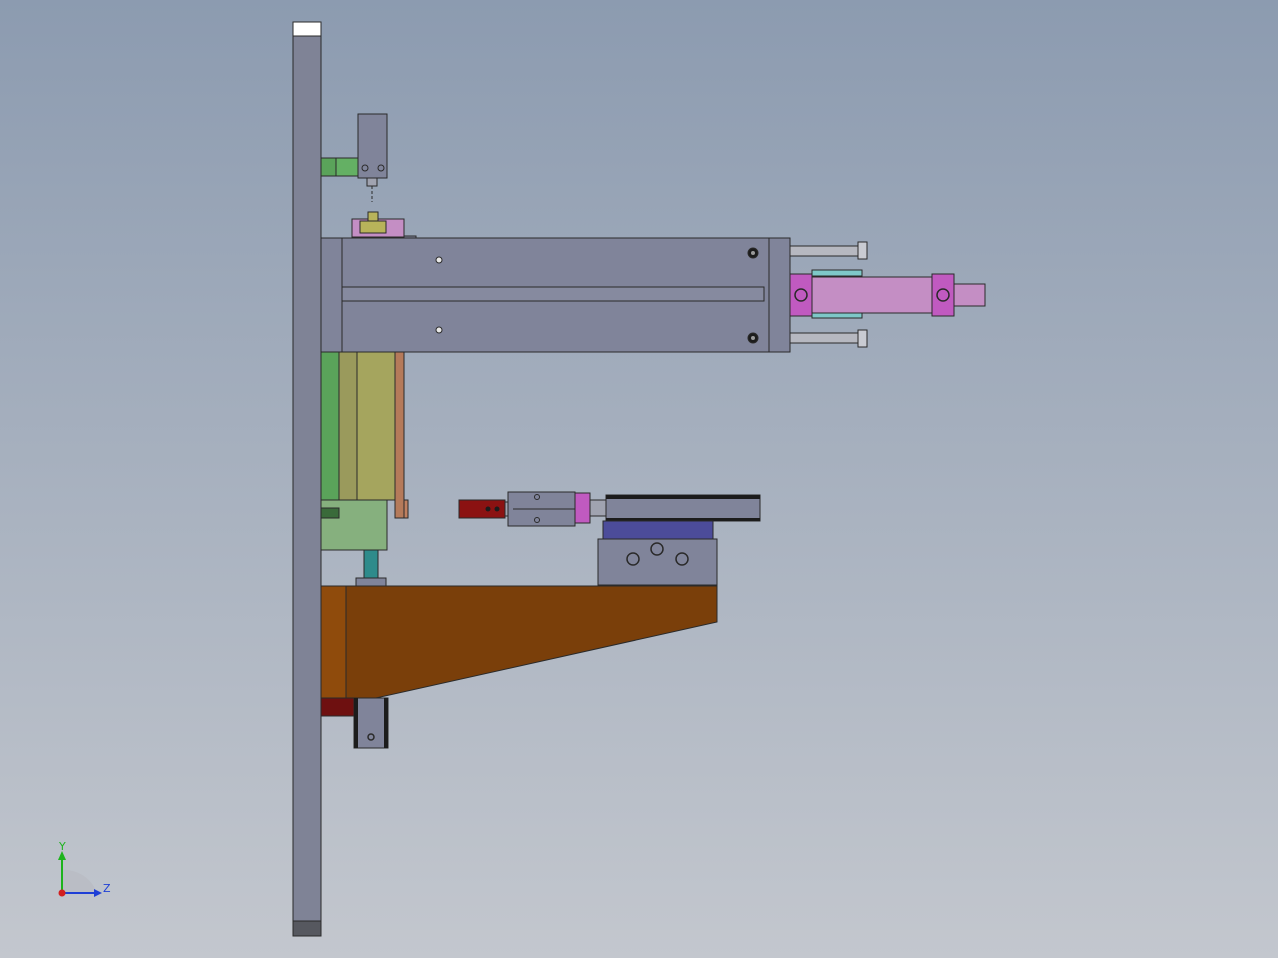  What do you see at coordinates (519, 642) in the screenshot?
I see `cantilever-bracket` at bounding box center [519, 642].